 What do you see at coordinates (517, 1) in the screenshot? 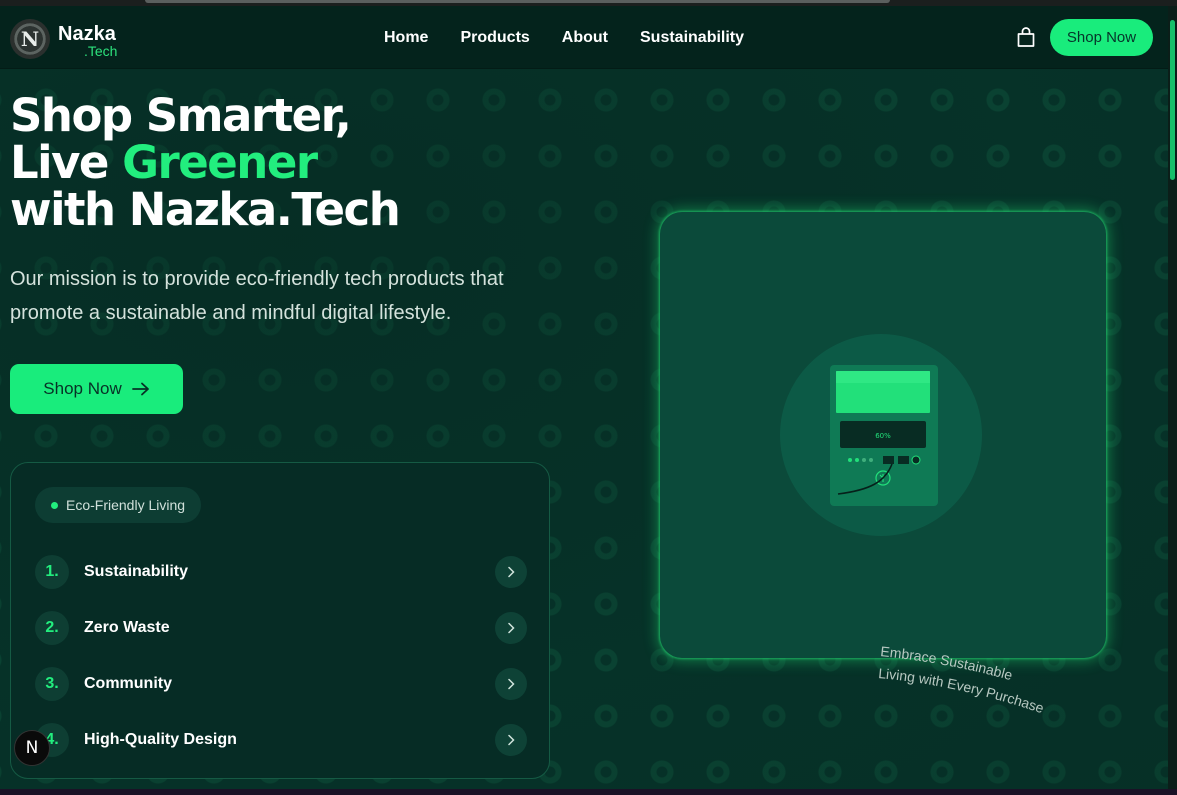
I see `browser-tab-bar` at bounding box center [517, 1].